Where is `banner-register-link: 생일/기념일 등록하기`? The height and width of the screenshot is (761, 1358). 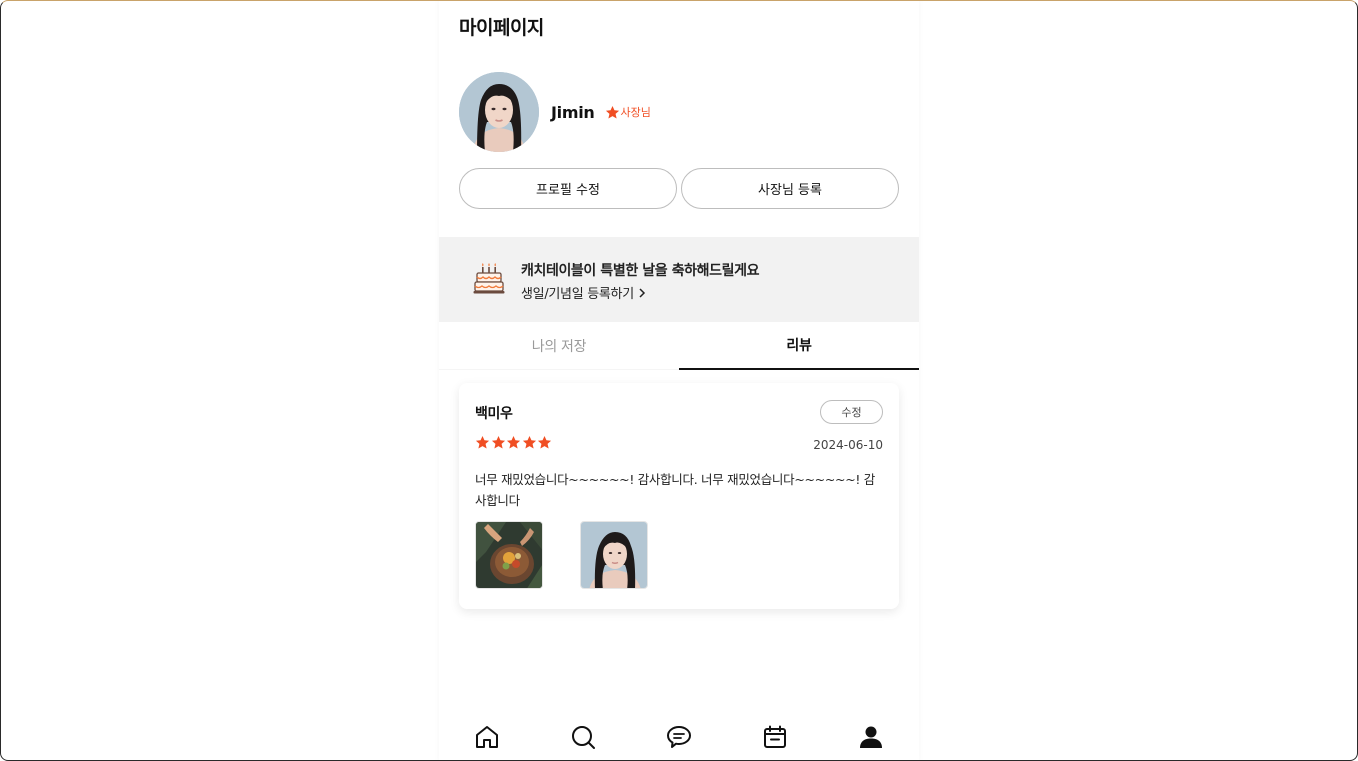
banner-register-link: 생일/기념일 등록하기 is located at coordinates (583, 292).